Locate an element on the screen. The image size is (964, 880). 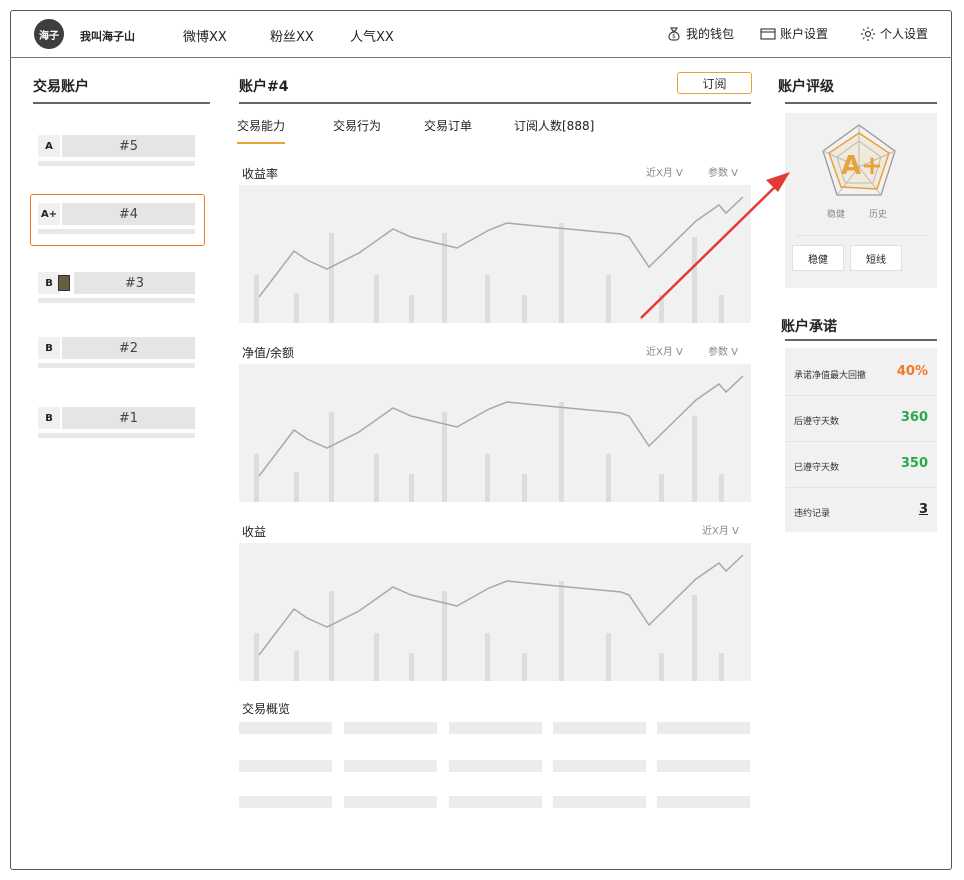
accounts-title: 交易账户 is located at coordinates (61, 87).